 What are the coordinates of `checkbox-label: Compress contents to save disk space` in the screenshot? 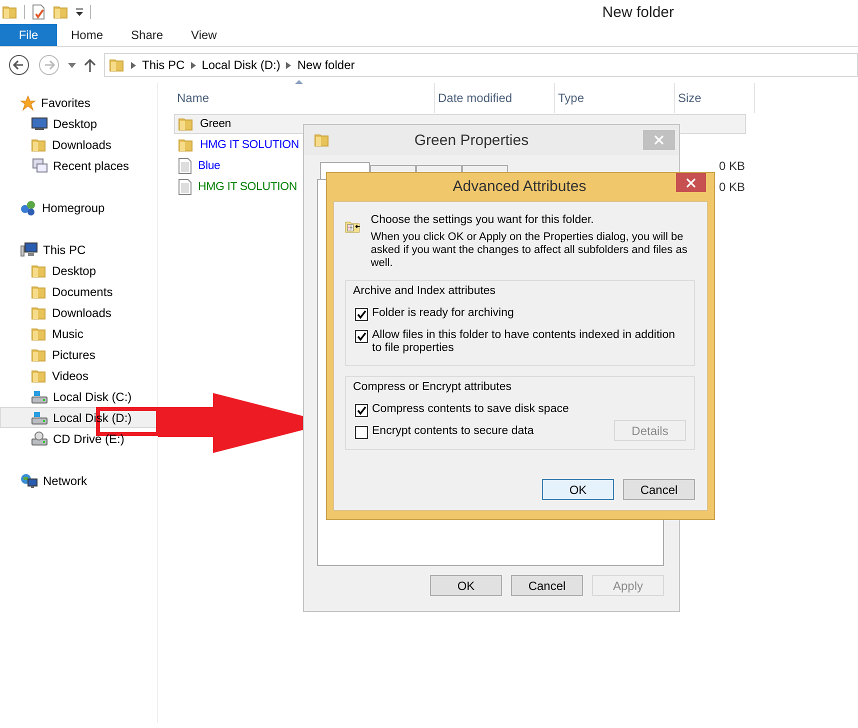 It's located at (470, 409).